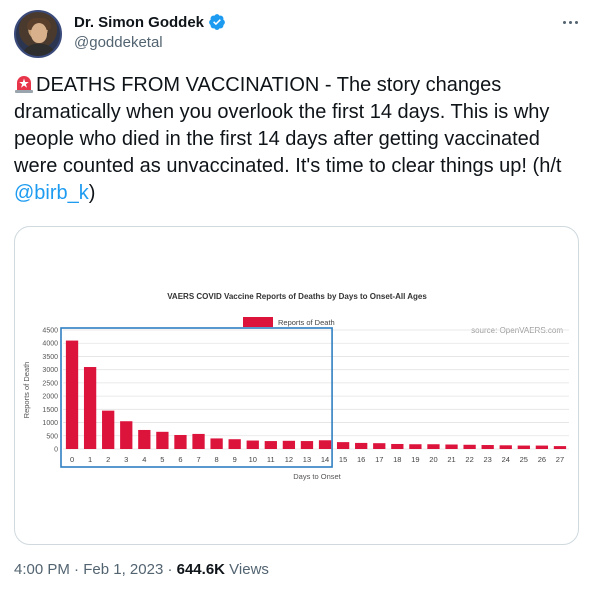 The height and width of the screenshot is (592, 600). I want to click on y-tick-label: 1500, so click(50, 410).